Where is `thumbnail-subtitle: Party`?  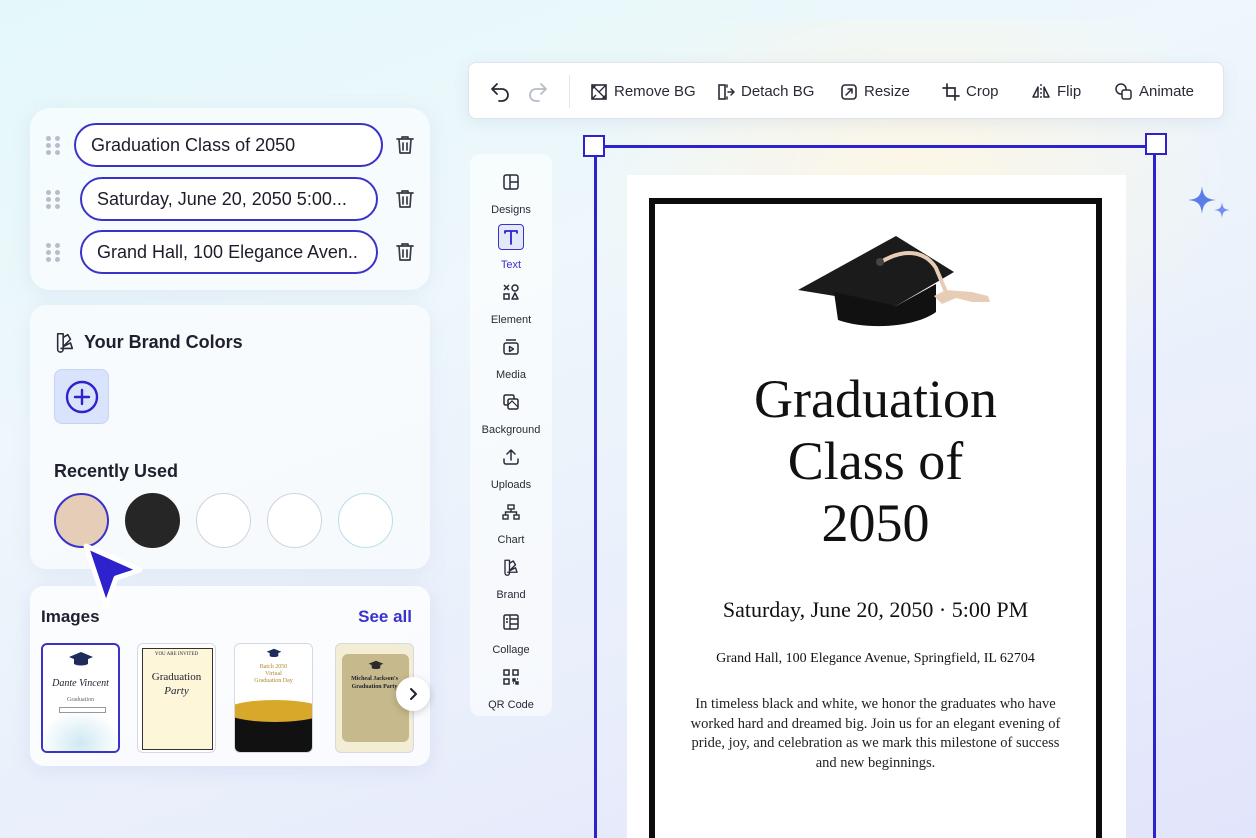
thumbnail-subtitle: Party is located at coordinates (176, 691).